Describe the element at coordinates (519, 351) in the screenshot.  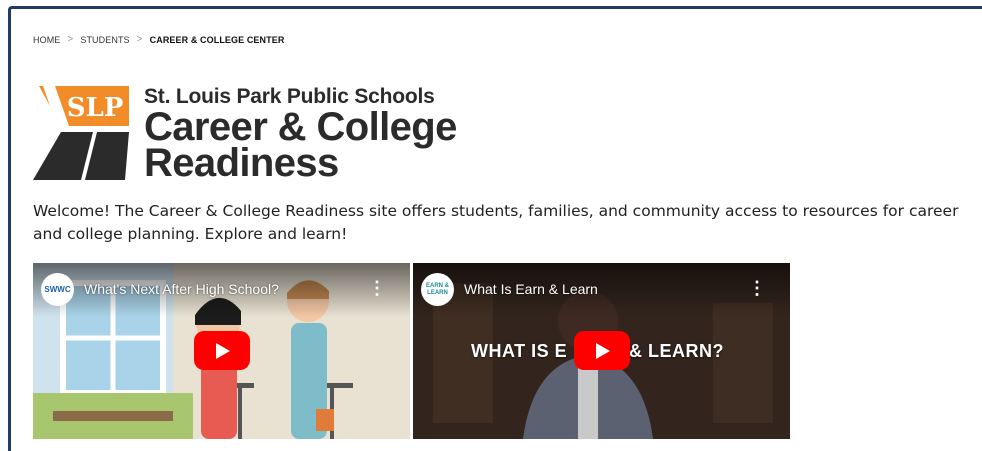
I see `video-overlay-text-left: WHAT IS E` at that location.